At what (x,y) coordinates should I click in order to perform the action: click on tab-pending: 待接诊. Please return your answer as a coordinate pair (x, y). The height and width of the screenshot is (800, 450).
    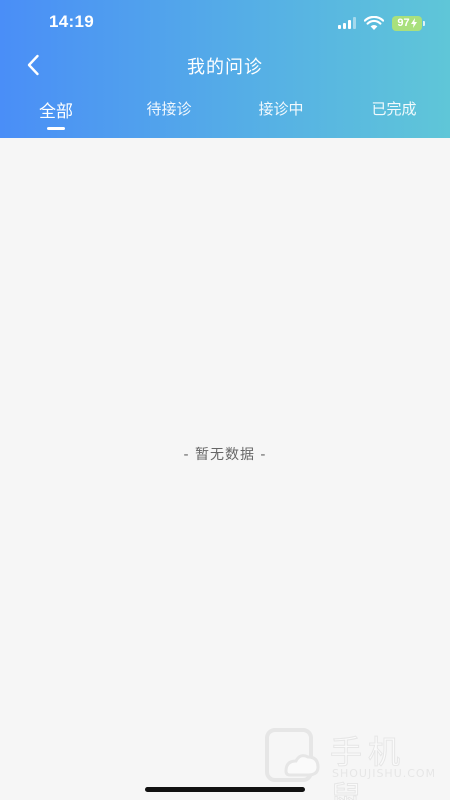
    Looking at the image, I should click on (169, 115).